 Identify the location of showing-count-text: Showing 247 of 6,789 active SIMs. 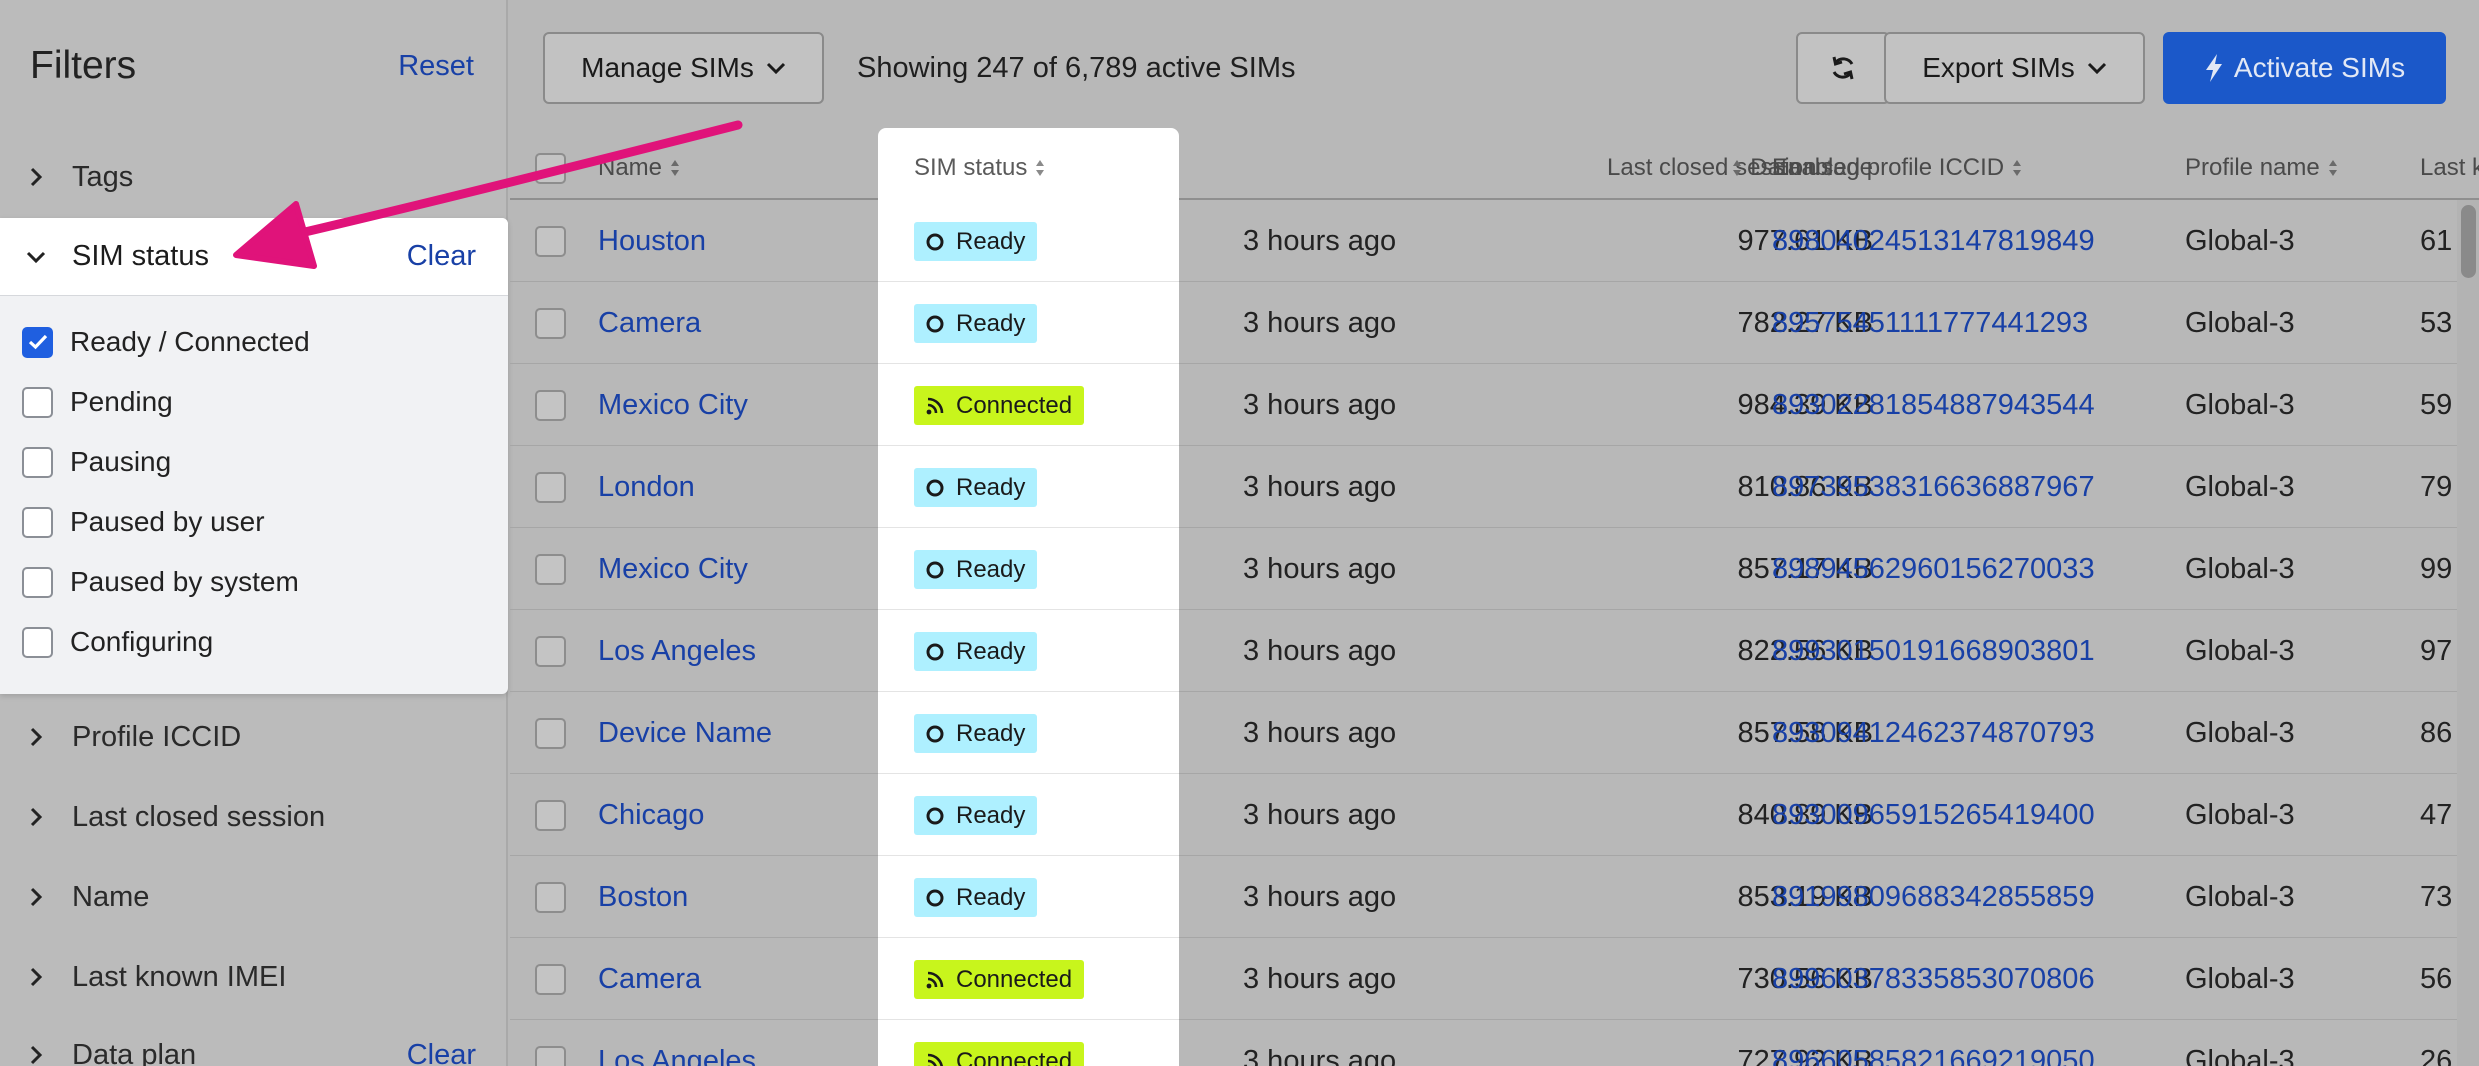
(1076, 68).